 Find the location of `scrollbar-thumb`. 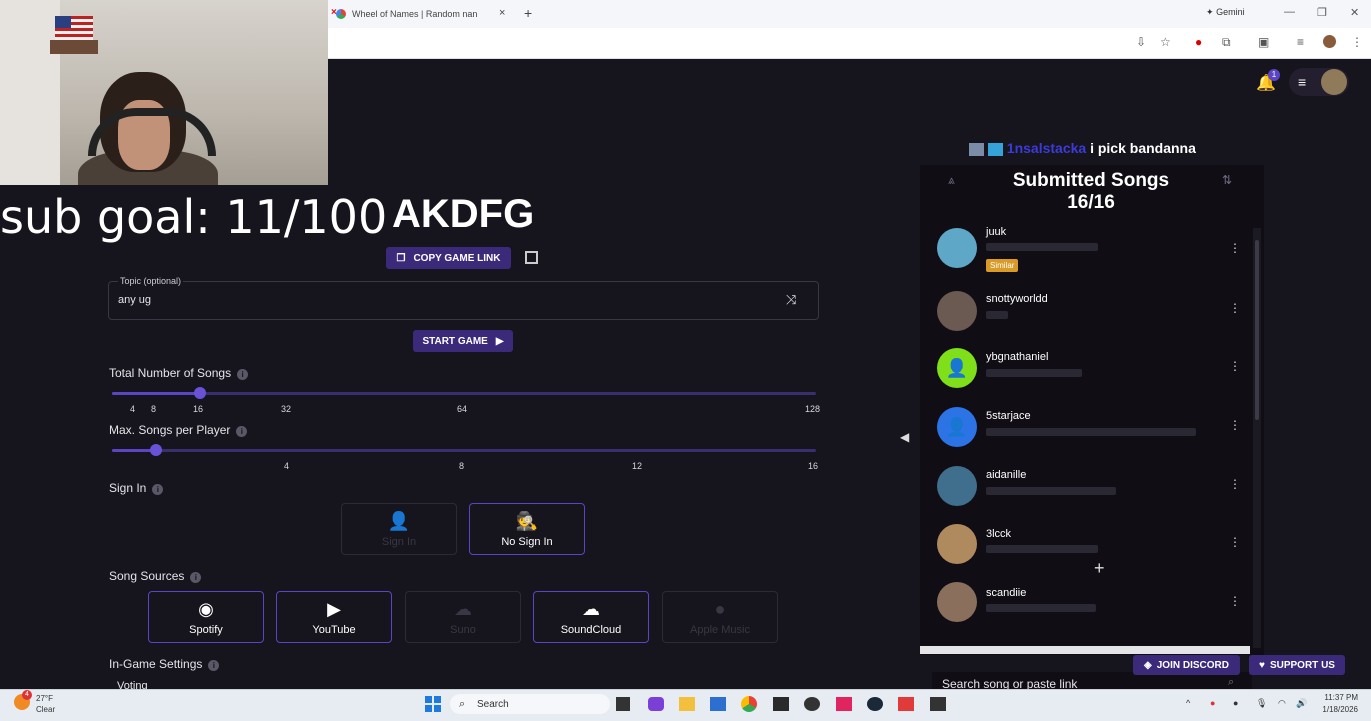

scrollbar-thumb is located at coordinates (1257, 330).